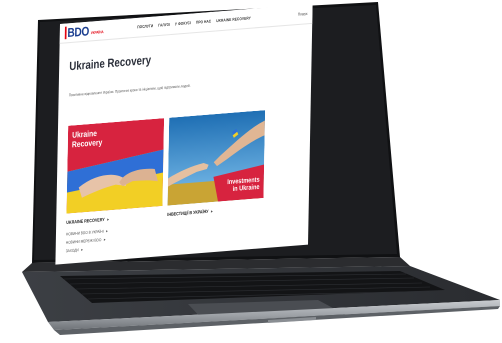 The width and height of the screenshot is (502, 343). I want to click on link-label: UKRAINE RECOVERY, so click(85, 221).